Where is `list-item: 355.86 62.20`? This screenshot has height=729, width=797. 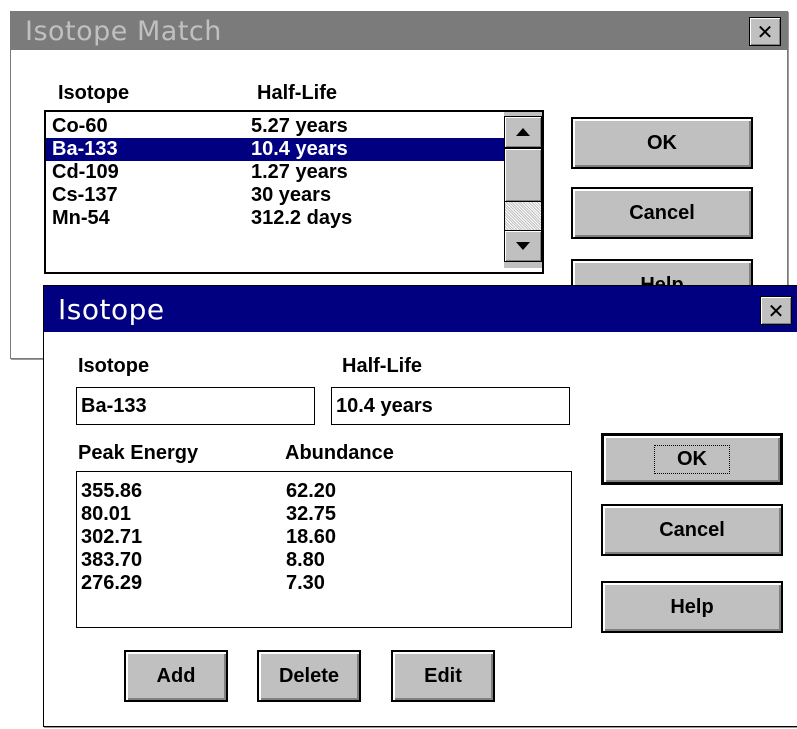
list-item: 355.86 62.20 is located at coordinates (324, 491).